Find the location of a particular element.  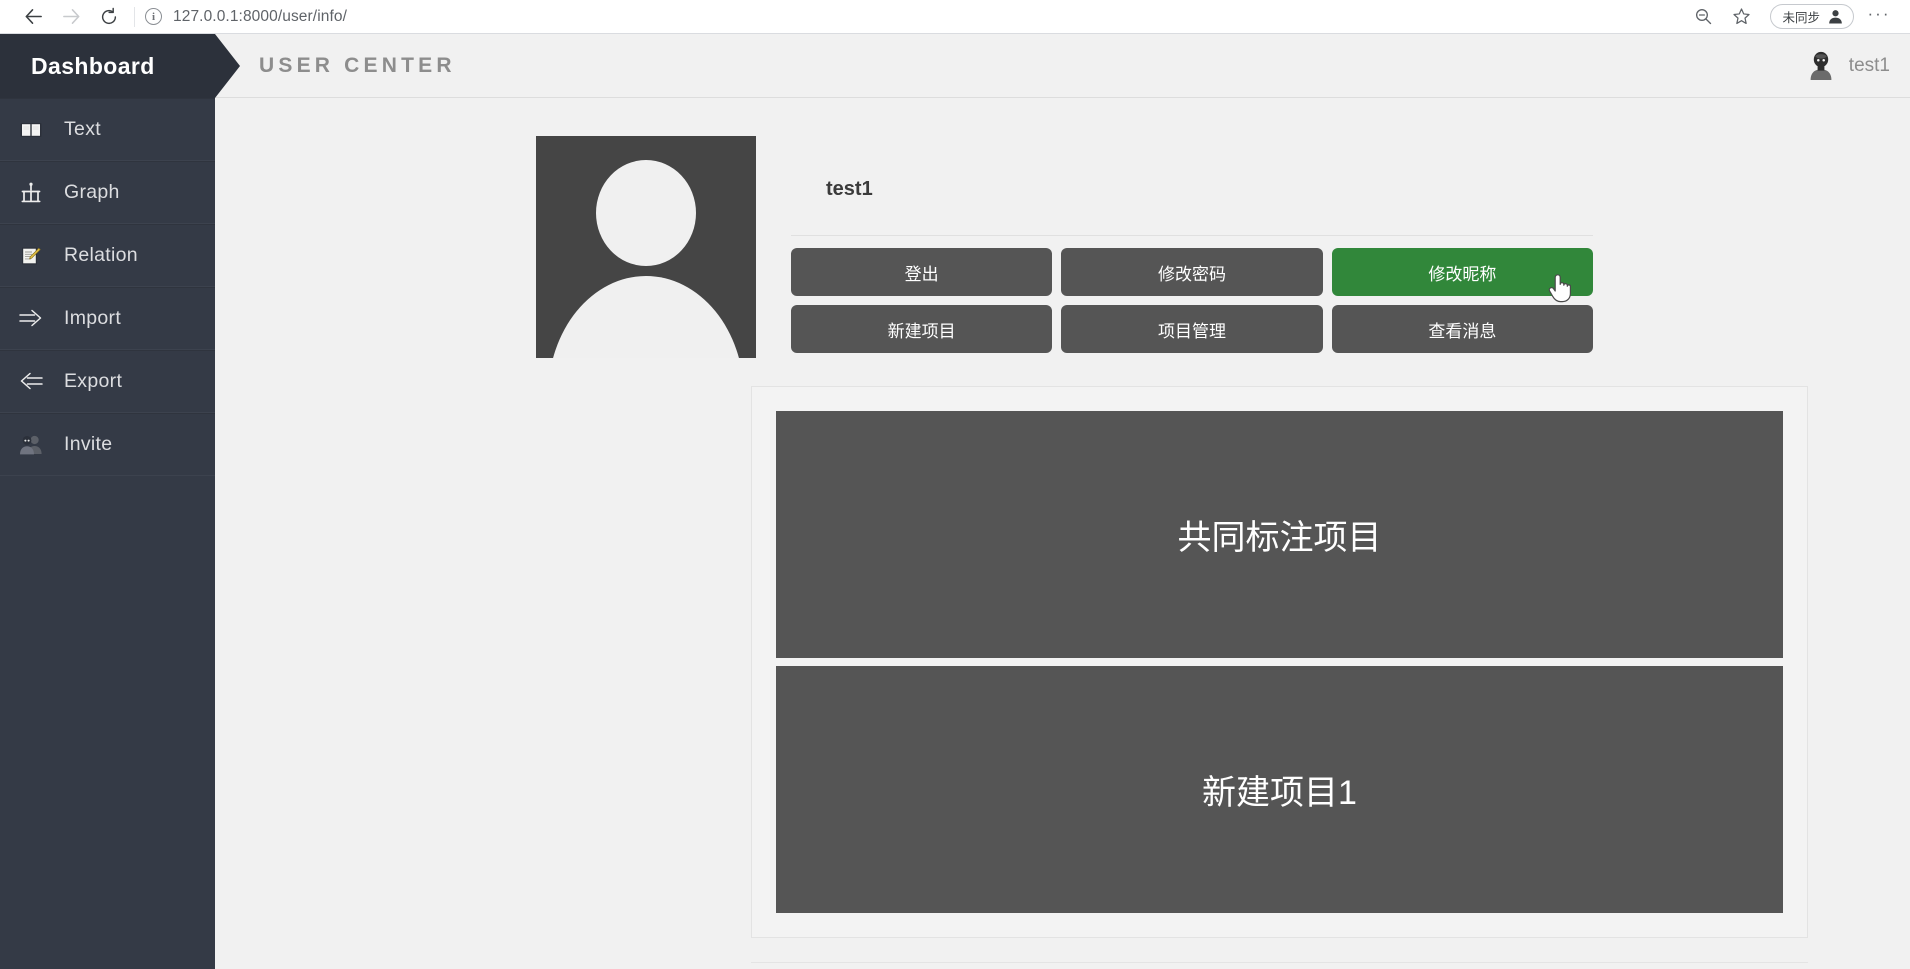

sidebar-item-export: Export is located at coordinates (107, 381).